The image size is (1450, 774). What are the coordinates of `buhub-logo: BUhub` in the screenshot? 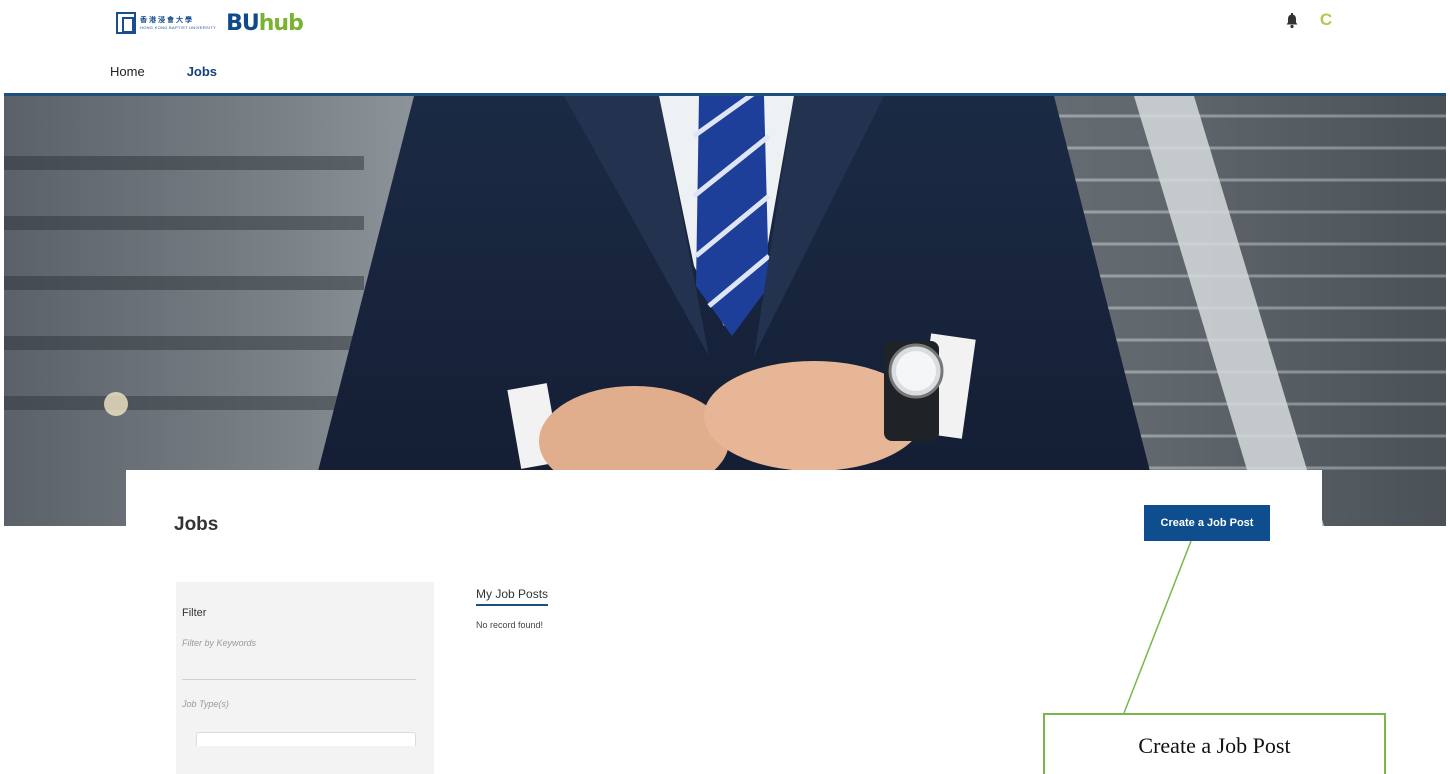 It's located at (265, 23).